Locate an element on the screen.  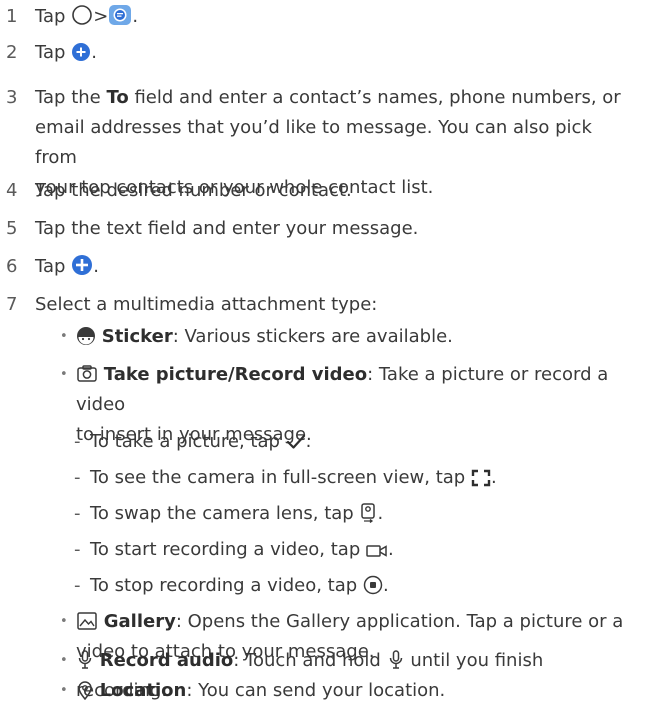
step-number: 4 is located at coordinates (12, 190).